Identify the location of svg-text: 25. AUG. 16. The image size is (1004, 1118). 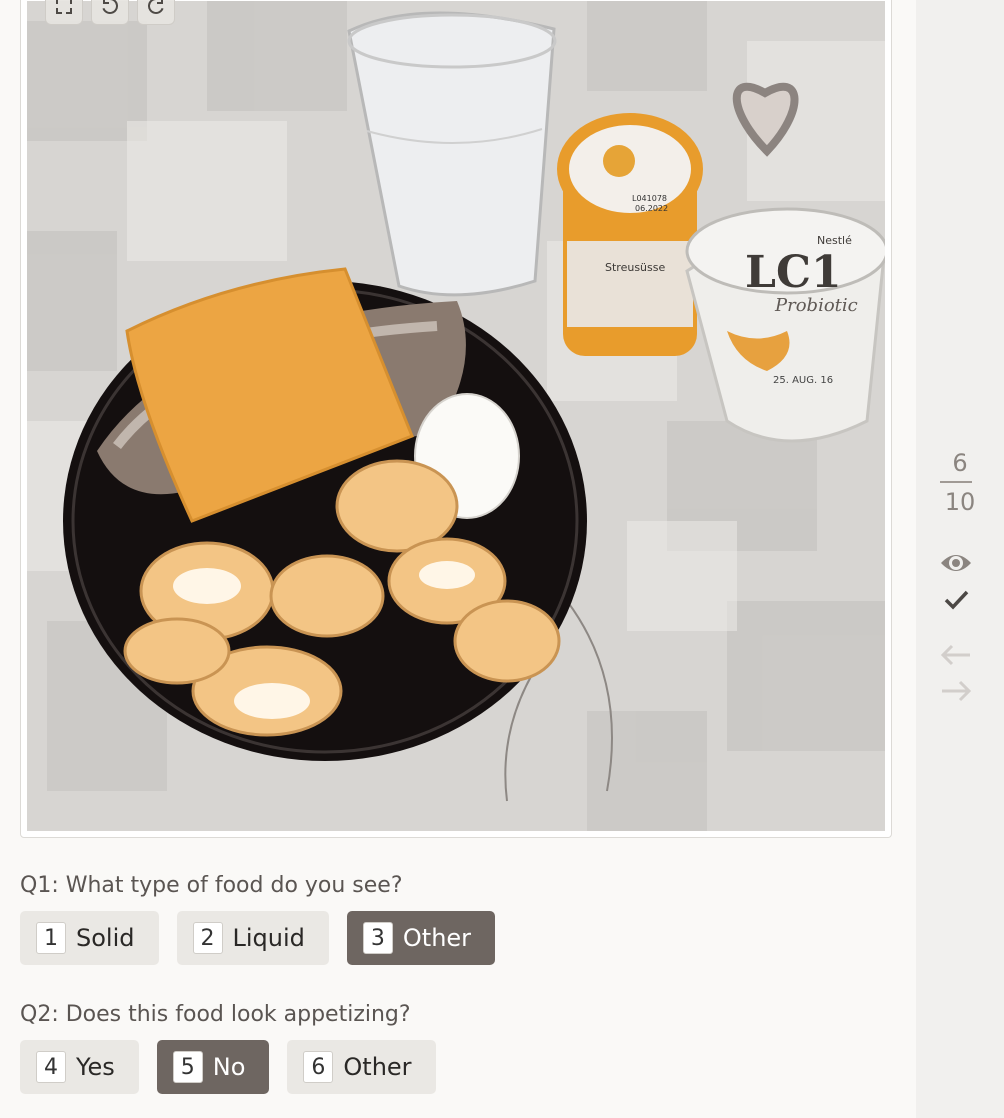
(803, 380).